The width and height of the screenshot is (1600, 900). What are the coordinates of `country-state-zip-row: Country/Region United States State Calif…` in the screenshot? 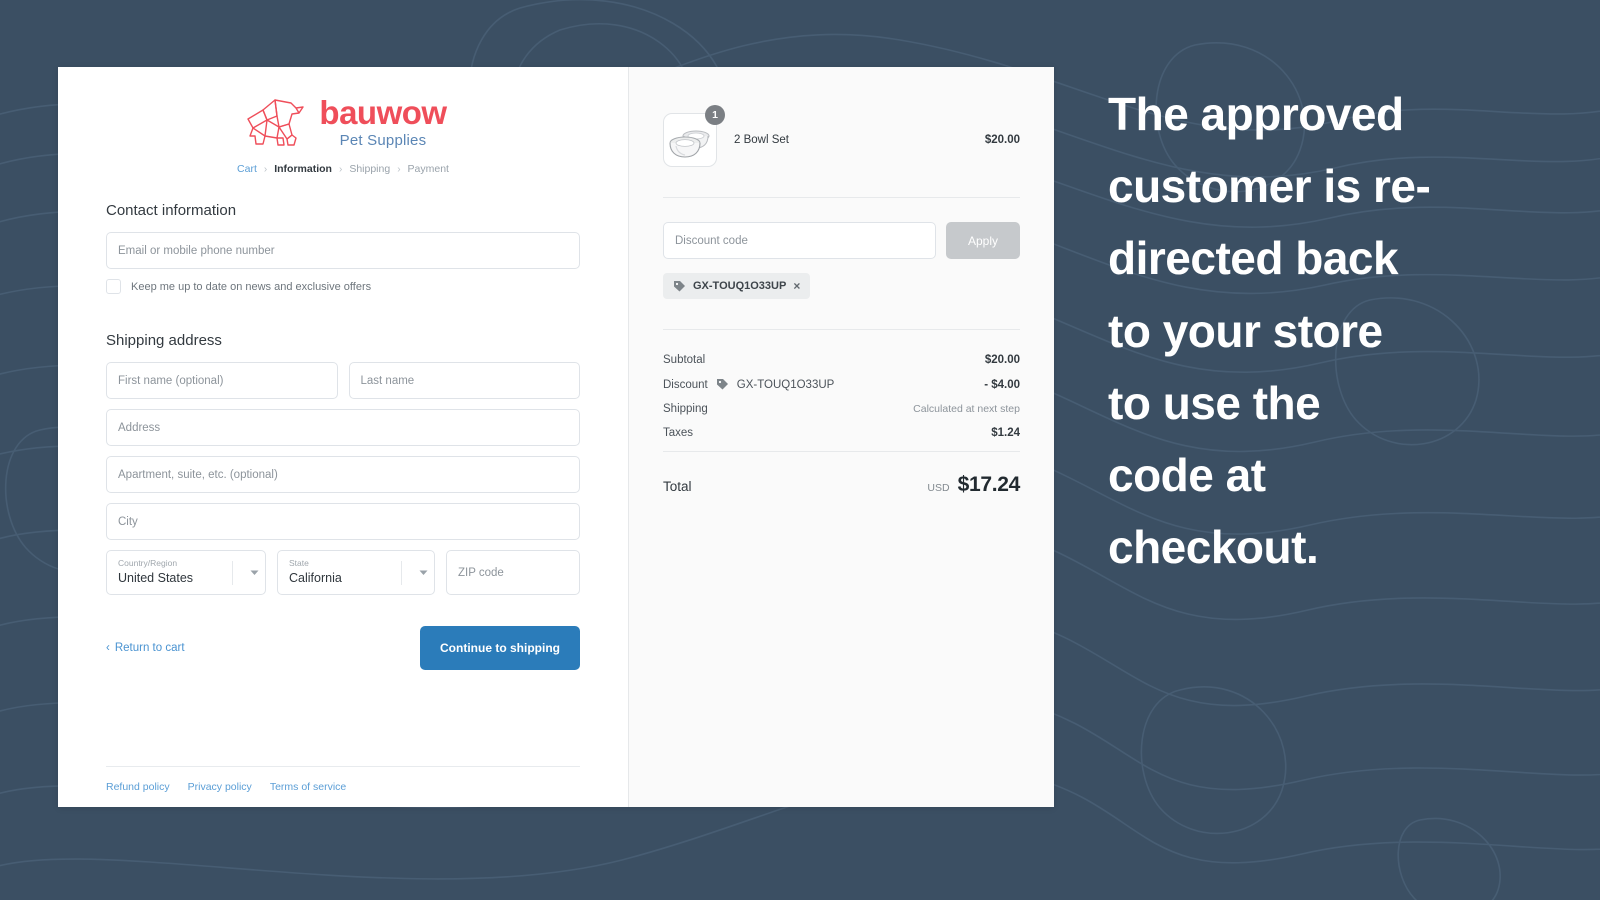 It's located at (343, 572).